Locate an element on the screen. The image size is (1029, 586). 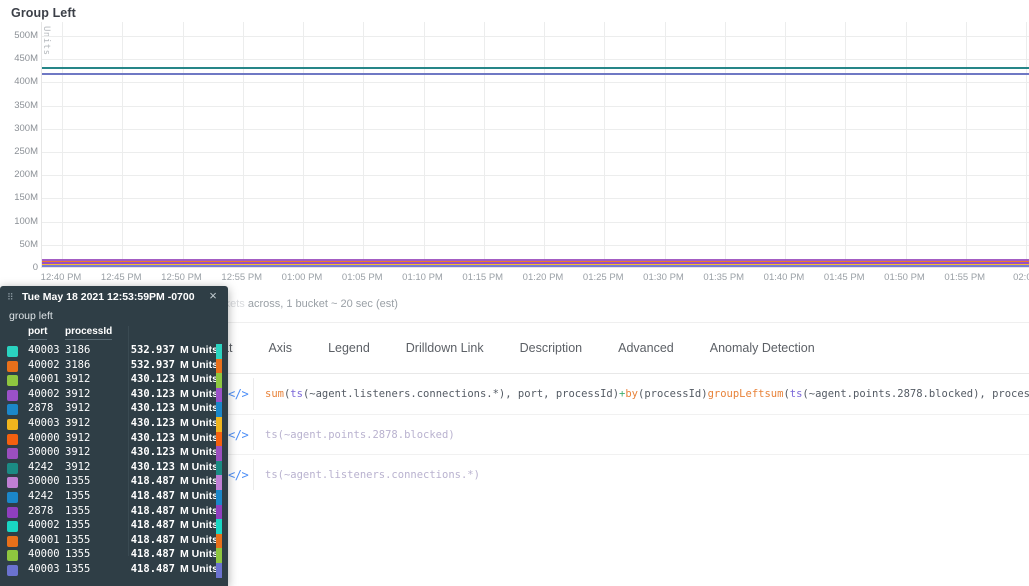
tab-advanced: Advanced is located at coordinates (646, 348).